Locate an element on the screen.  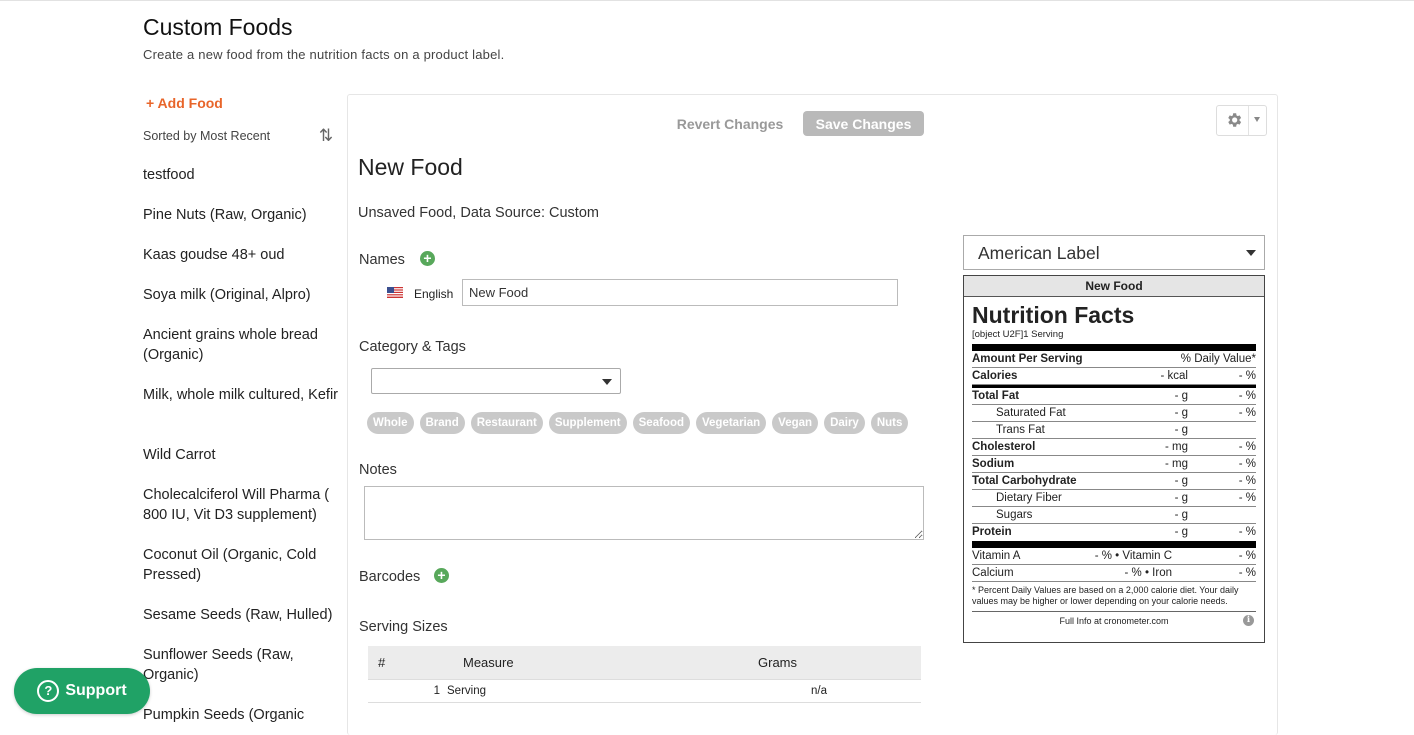
tag-chip: Seafood is located at coordinates (661, 423).